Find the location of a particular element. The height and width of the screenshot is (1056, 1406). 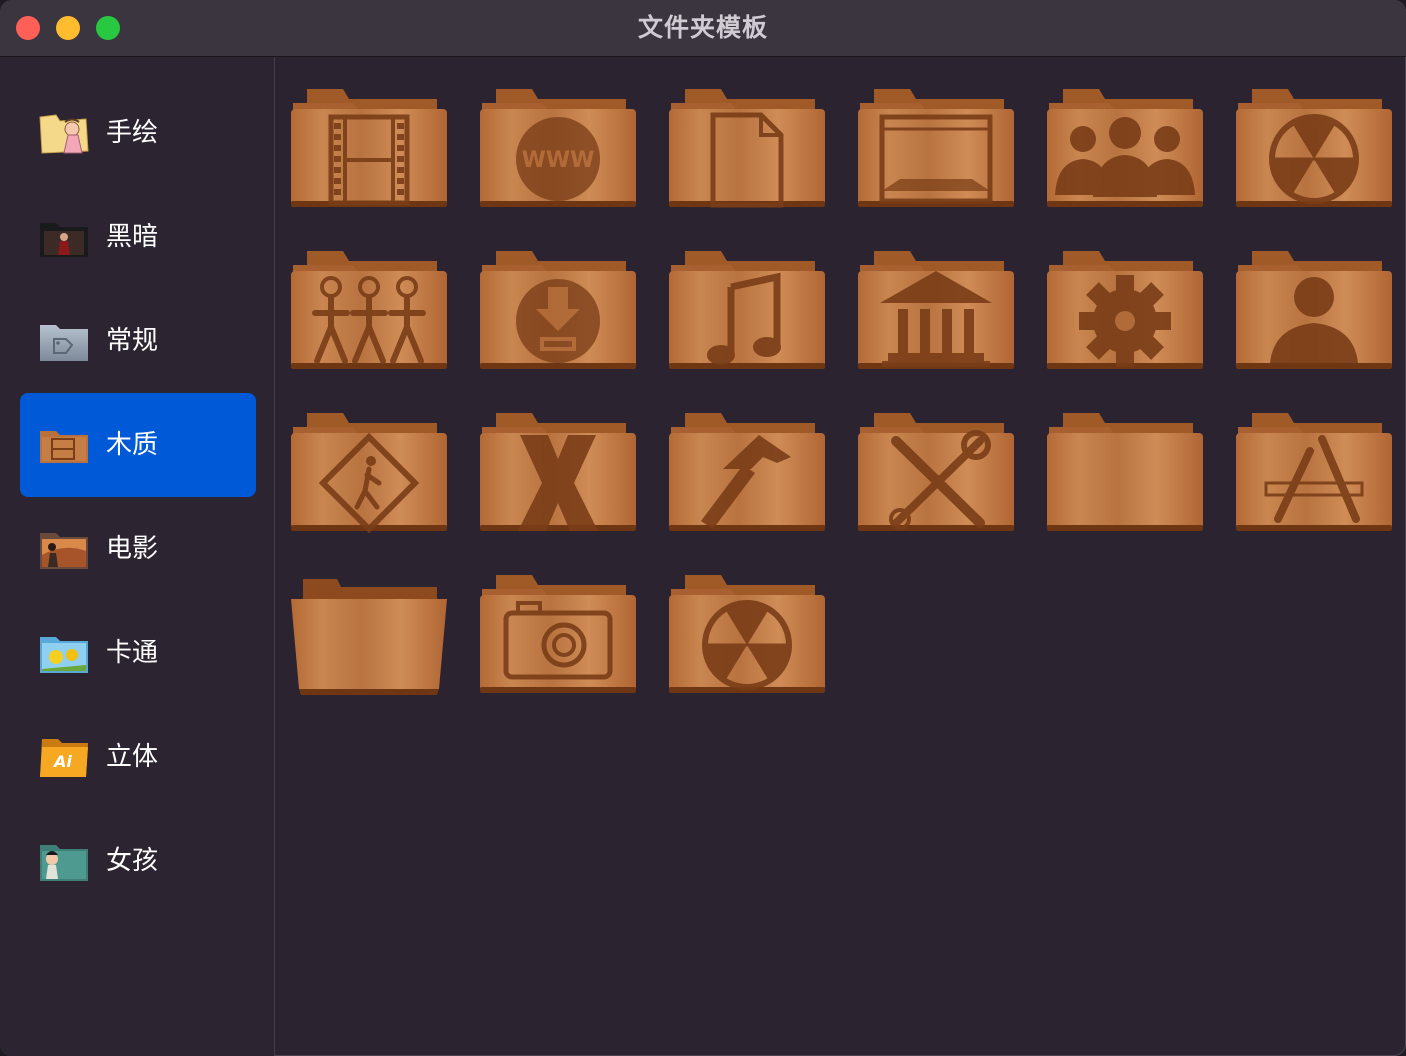

sidebar-item-label: 黑暗 is located at coordinates (132, 237).